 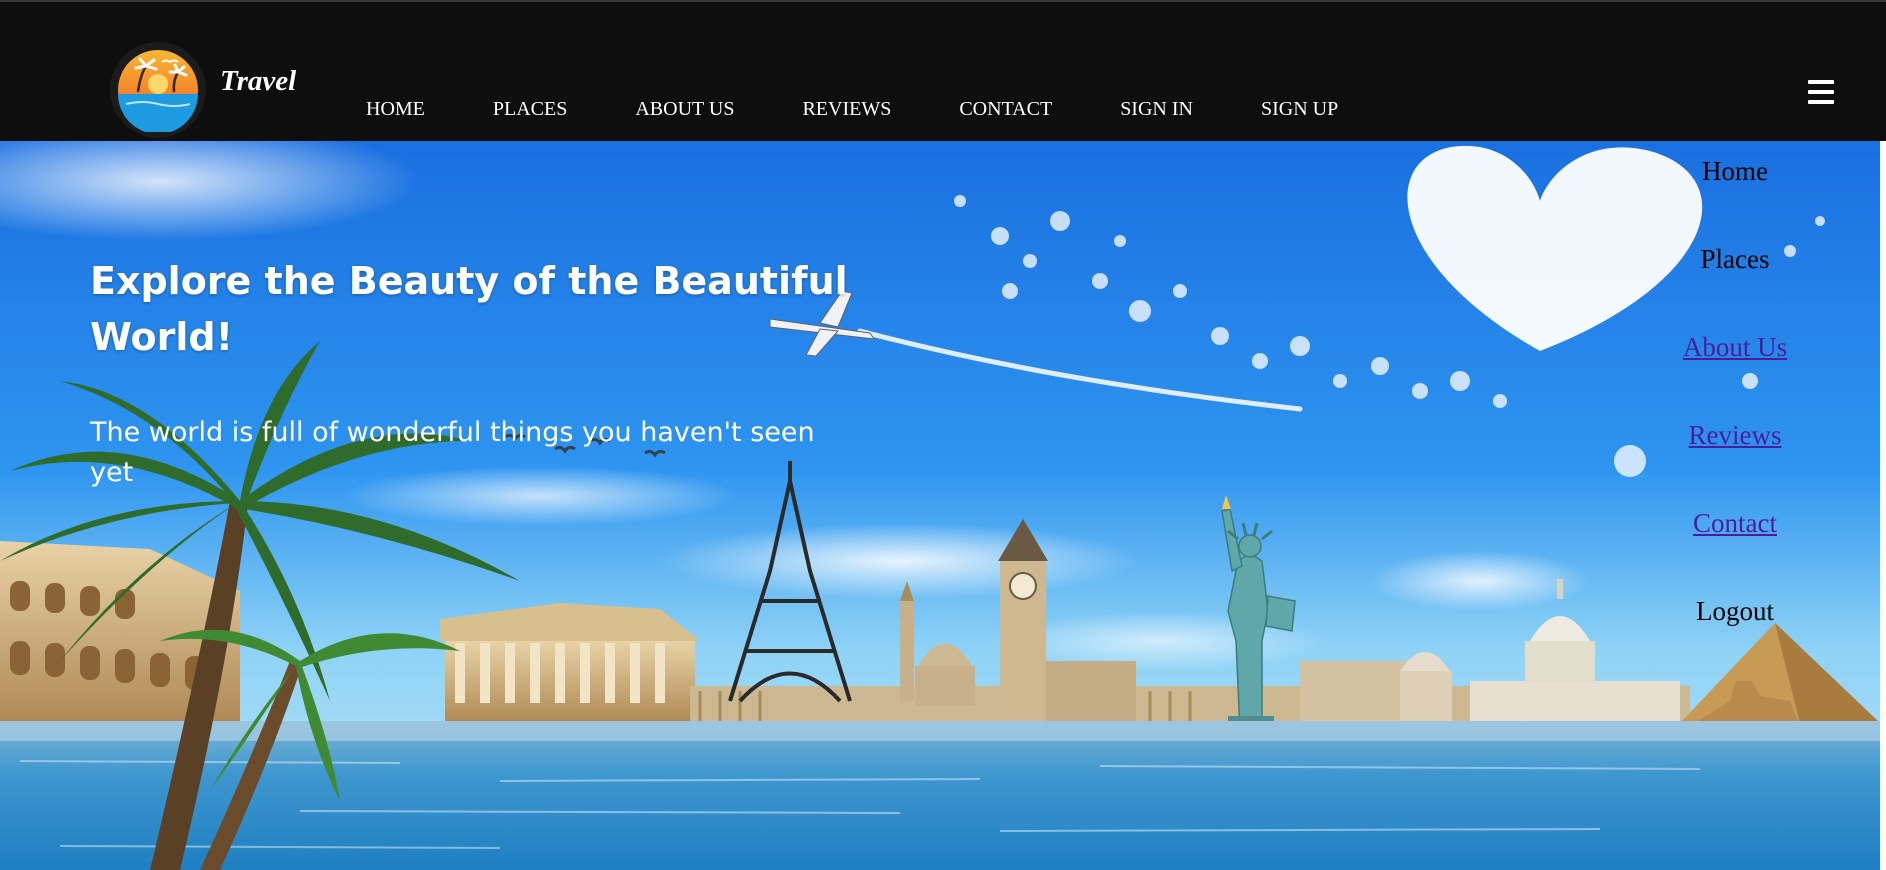 What do you see at coordinates (395, 109) in the screenshot?
I see `nav-home: HOME` at bounding box center [395, 109].